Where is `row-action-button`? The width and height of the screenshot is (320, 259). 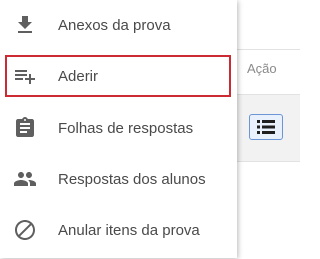
row-action-button is located at coordinates (266, 127).